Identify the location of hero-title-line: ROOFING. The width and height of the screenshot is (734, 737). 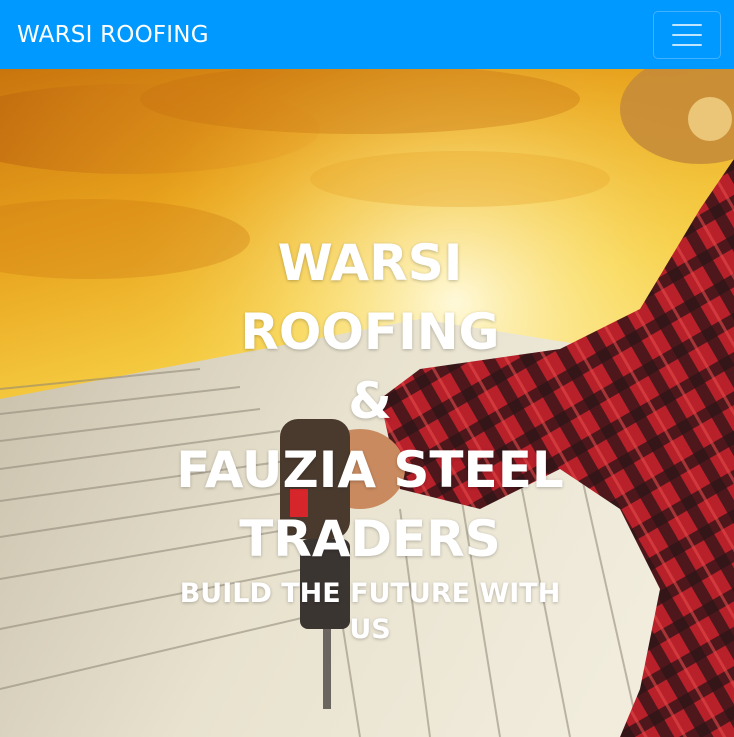
(370, 332).